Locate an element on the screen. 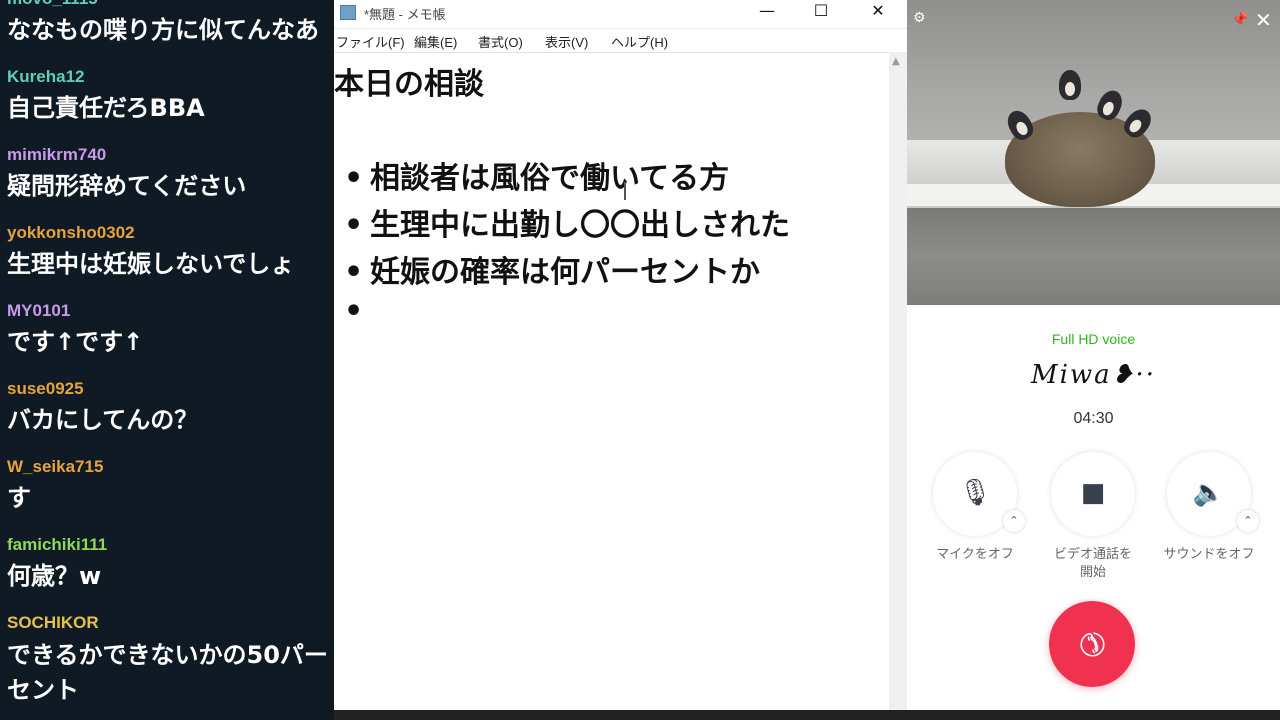 This screenshot has height=720, width=1280. sound-control: 🔈 ⌃ サウンドをオフ is located at coordinates (1209, 508).